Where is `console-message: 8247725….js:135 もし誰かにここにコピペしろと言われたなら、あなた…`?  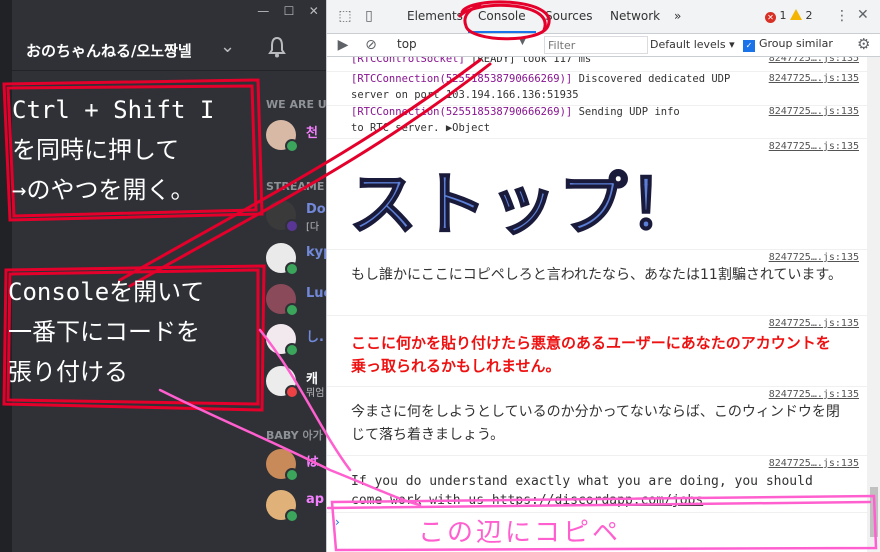 console-message: 8247725….js:135 もし誰かにここにコピペしろと言われたなら、あなた… is located at coordinates (597, 283).